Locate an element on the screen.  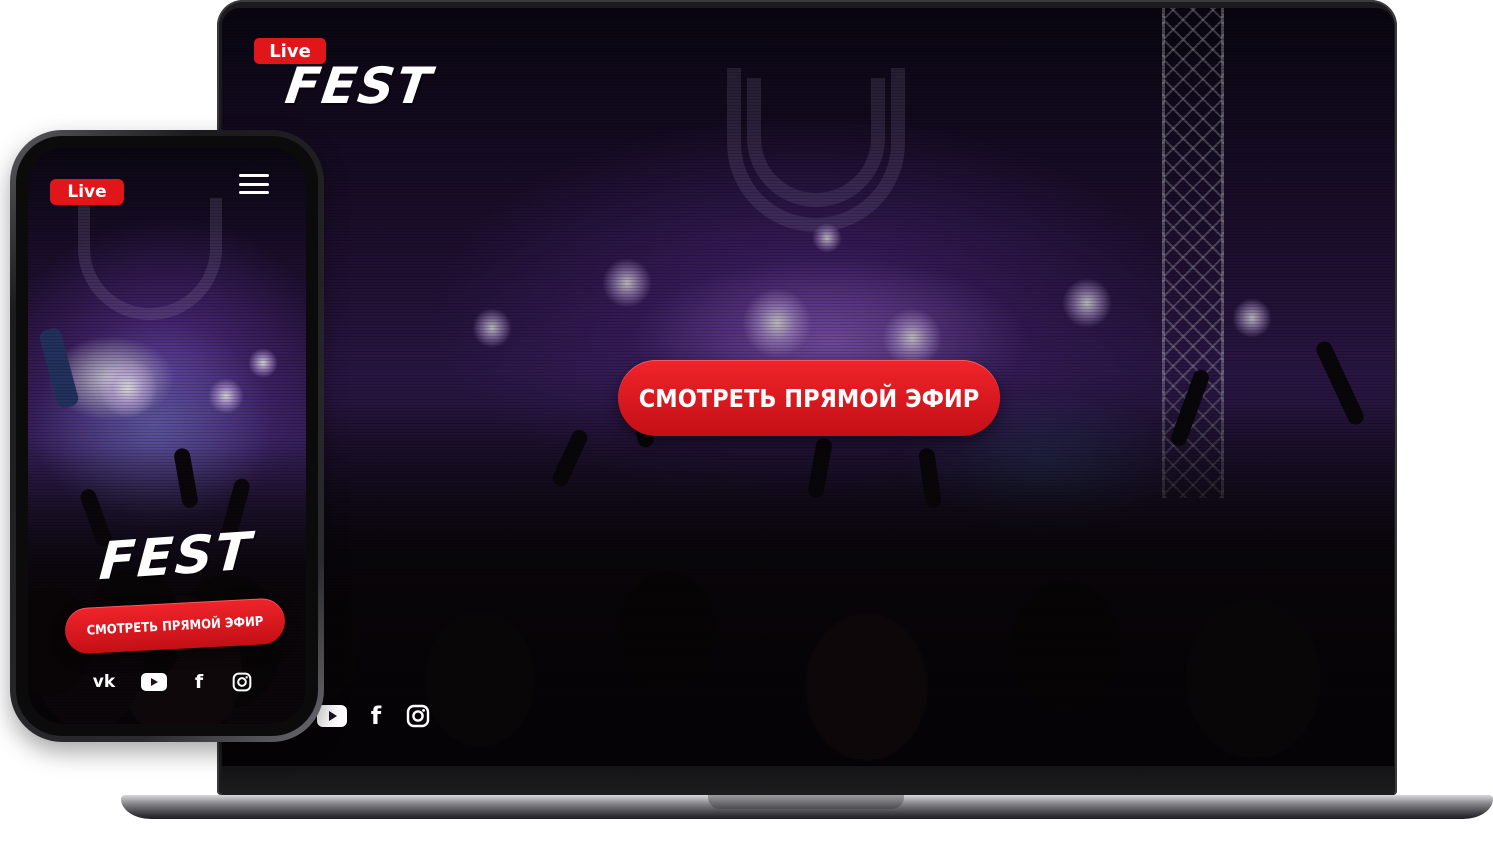
vk-icon: vk is located at coordinates (104, 682).